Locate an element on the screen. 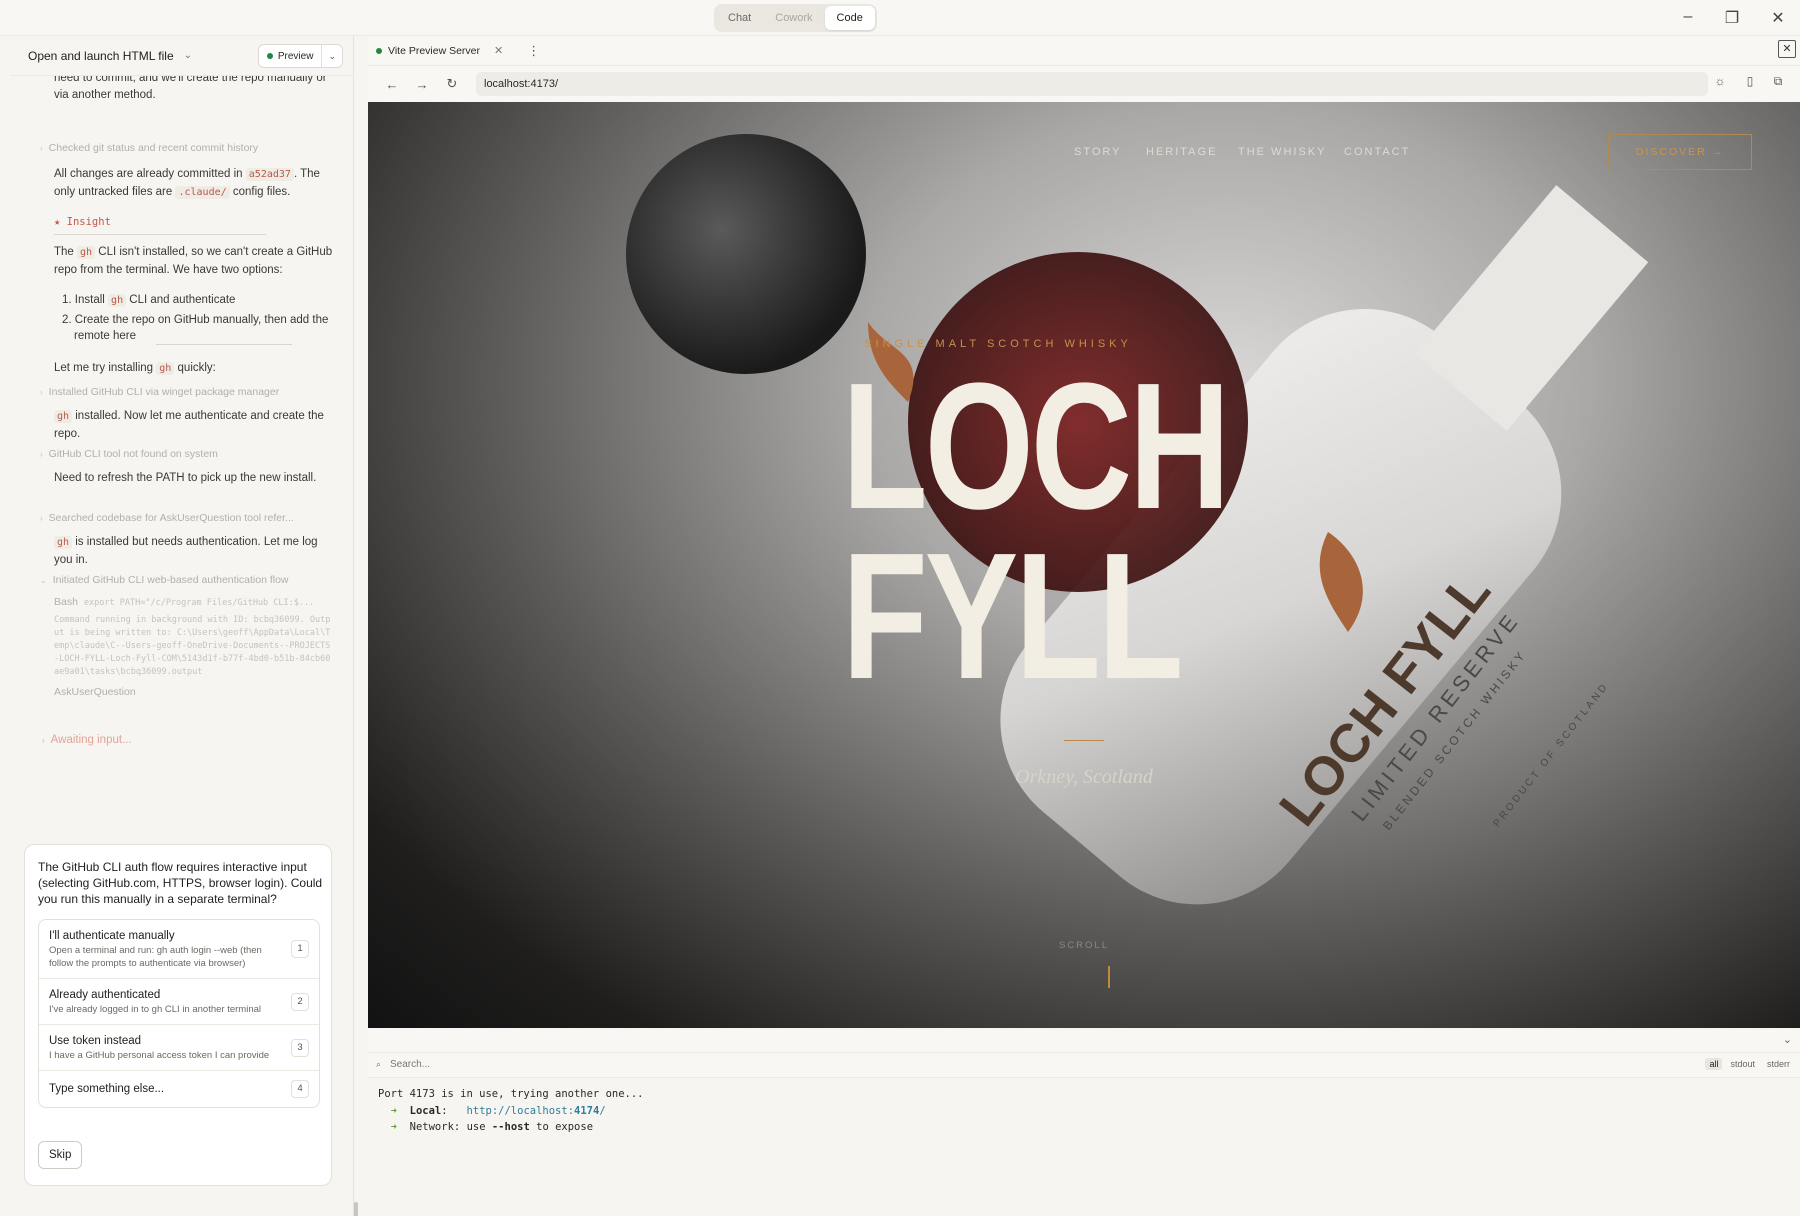 The width and height of the screenshot is (1800, 1216). theme-toggle-icon: ☼ is located at coordinates (1720, 81).